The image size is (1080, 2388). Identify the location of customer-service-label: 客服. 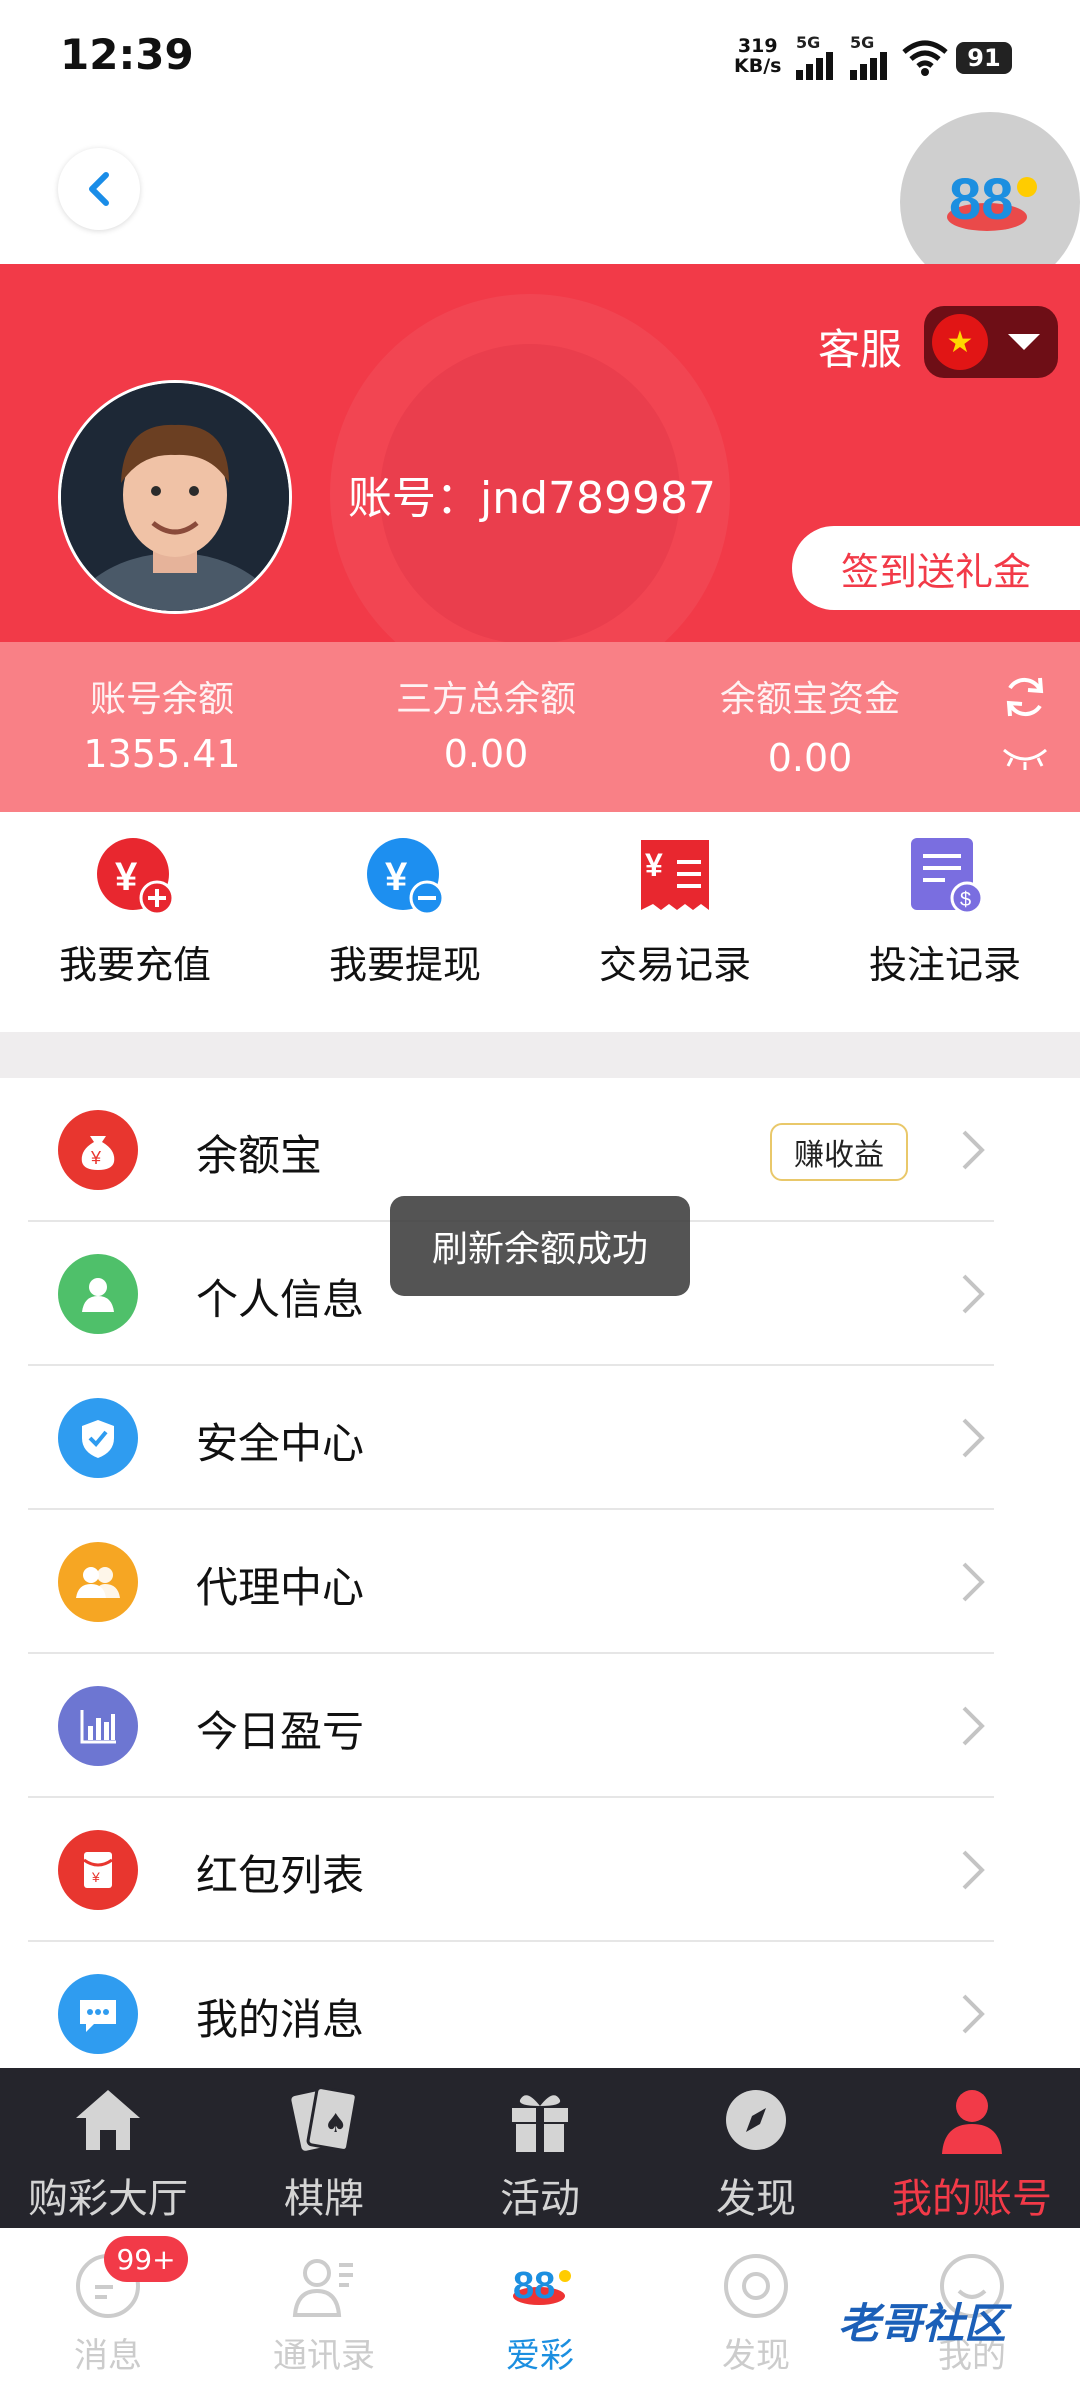
(860, 346).